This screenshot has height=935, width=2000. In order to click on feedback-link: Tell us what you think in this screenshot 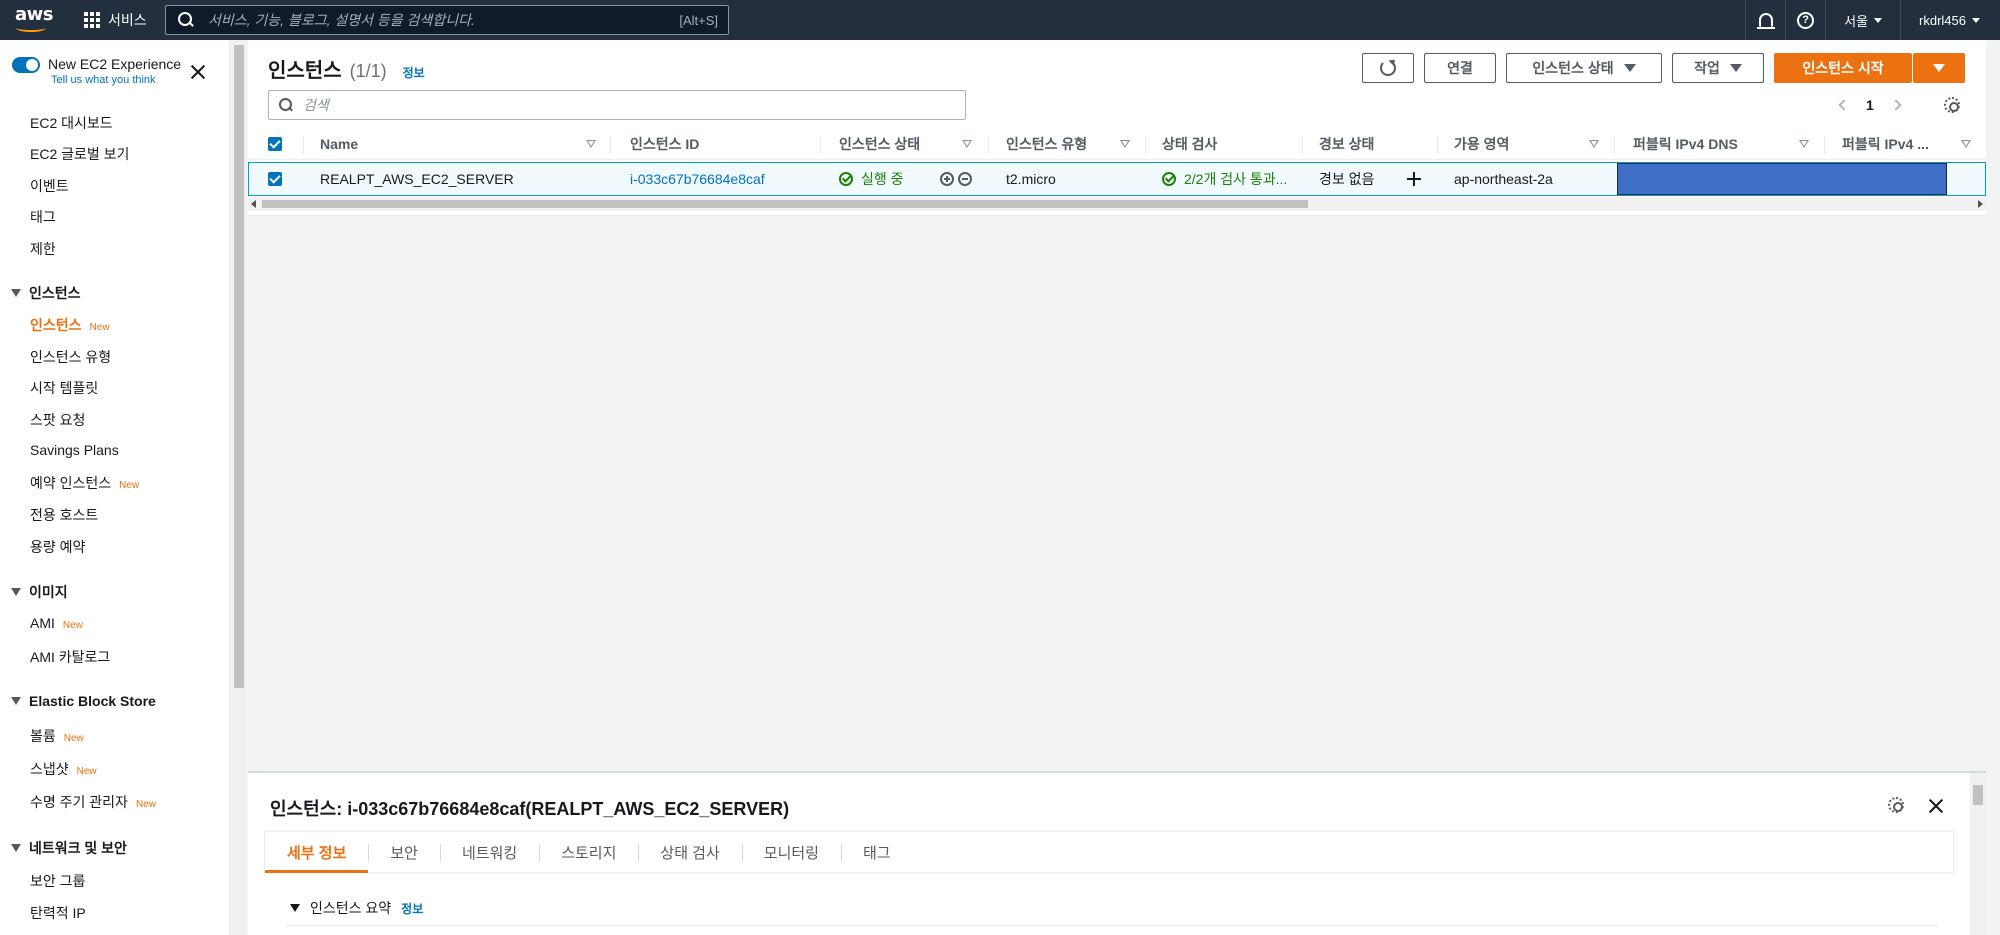, I will do `click(114, 80)`.